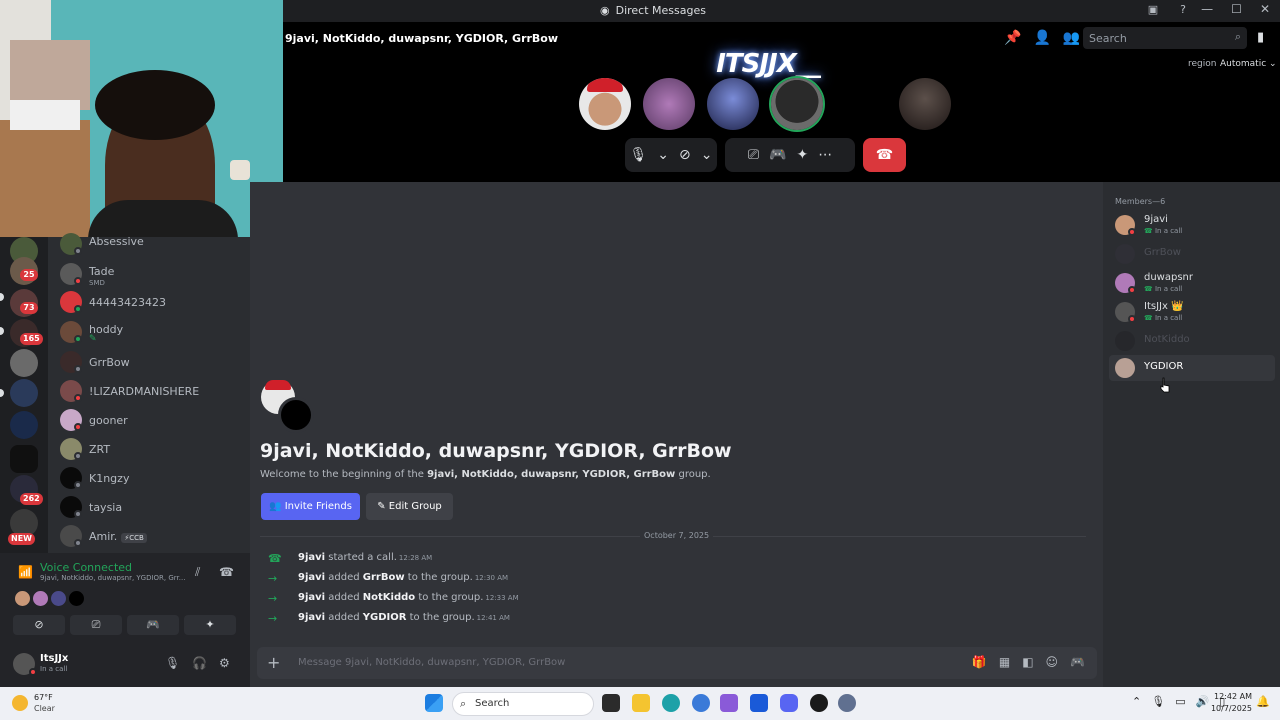 The width and height of the screenshot is (1280, 720). Describe the element at coordinates (523, 704) in the screenshot. I see `taskbar-search: ⌕ Search` at that location.